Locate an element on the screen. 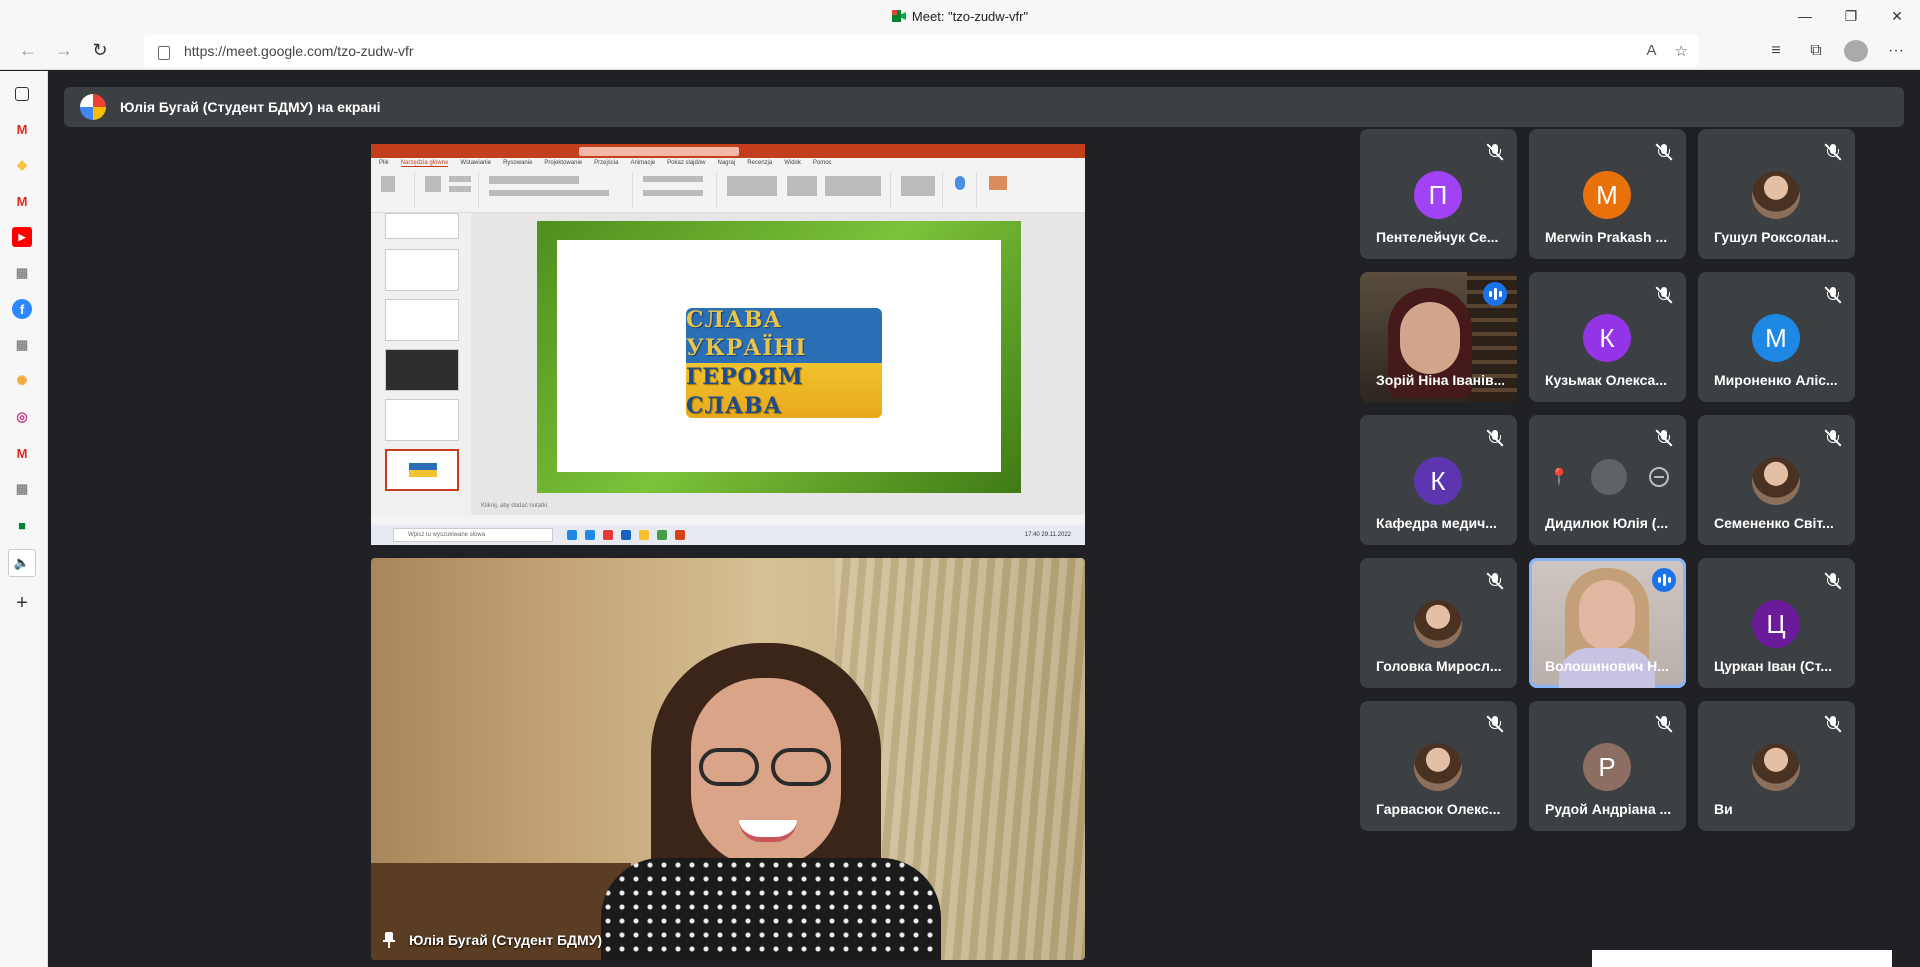 The image size is (1920, 967). minimize-button: — is located at coordinates (1805, 16).